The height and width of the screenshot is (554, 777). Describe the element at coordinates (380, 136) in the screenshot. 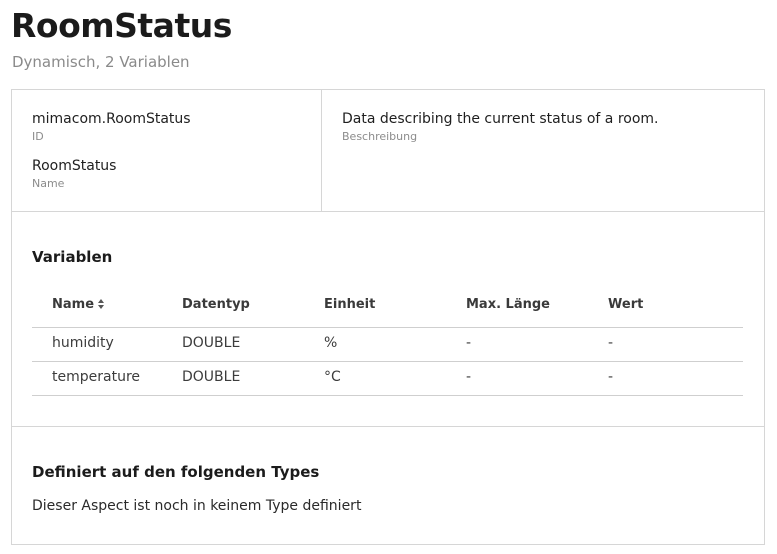

I see `description-label: Beschreibung` at that location.